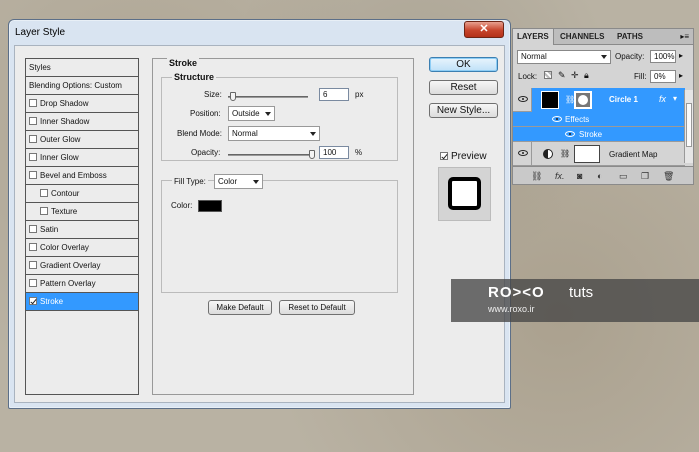 The width and height of the screenshot is (699, 452). I want to click on style-item-bevel-and-emboss: Bevel and Emboss, so click(82, 176).